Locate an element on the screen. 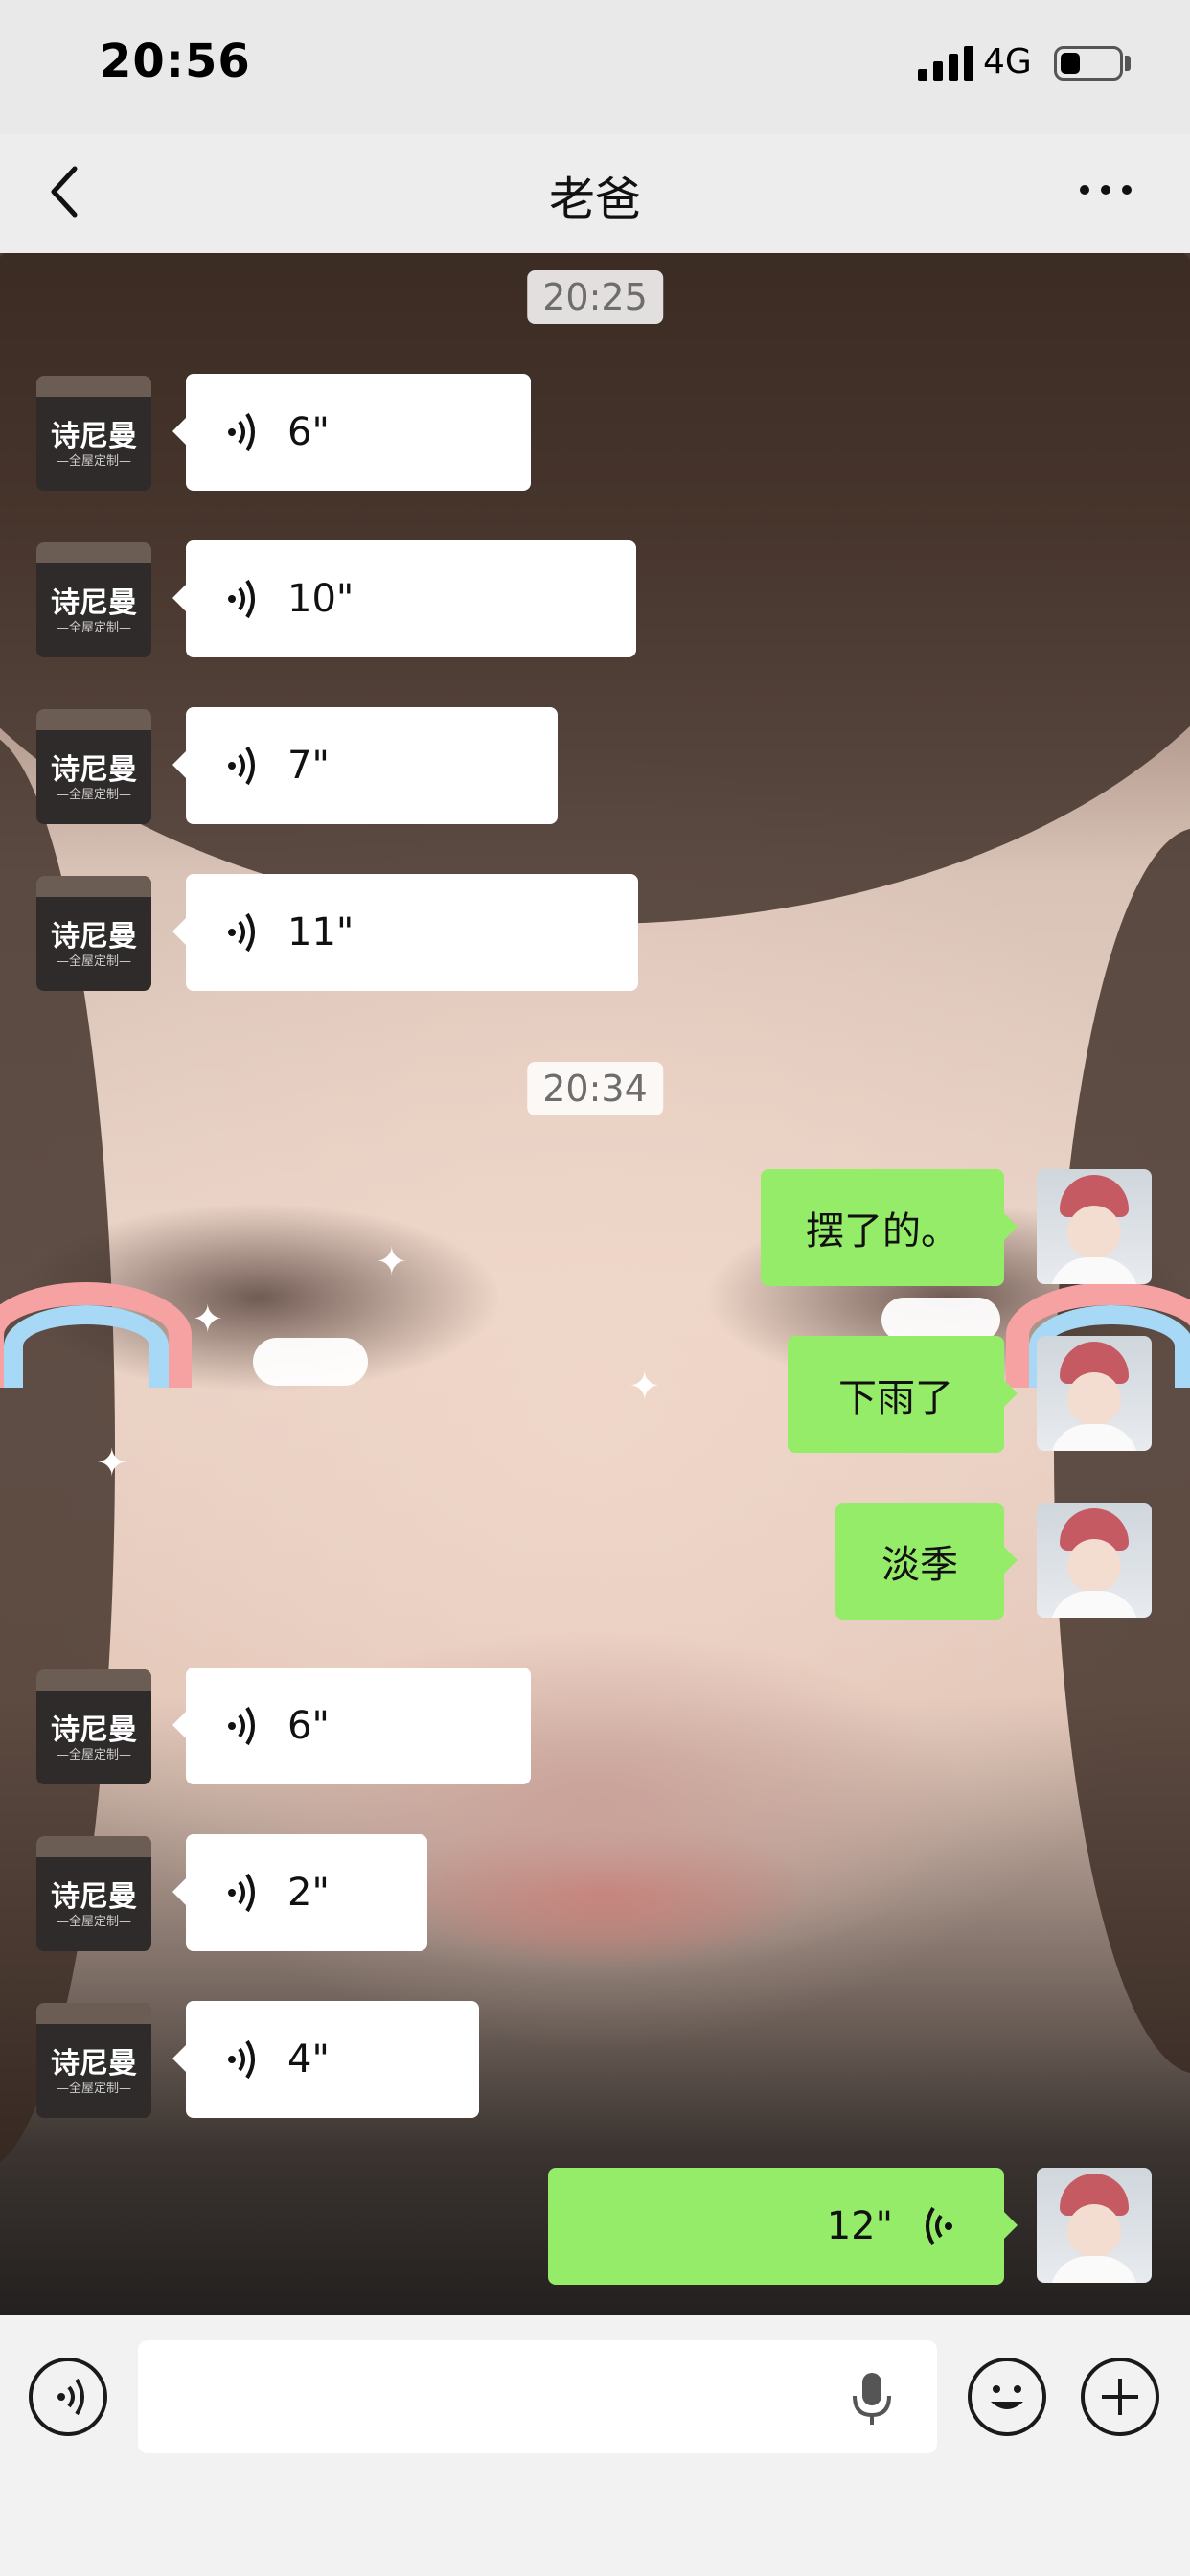 The height and width of the screenshot is (2576, 1190). voice-duration: 7" is located at coordinates (309, 766).